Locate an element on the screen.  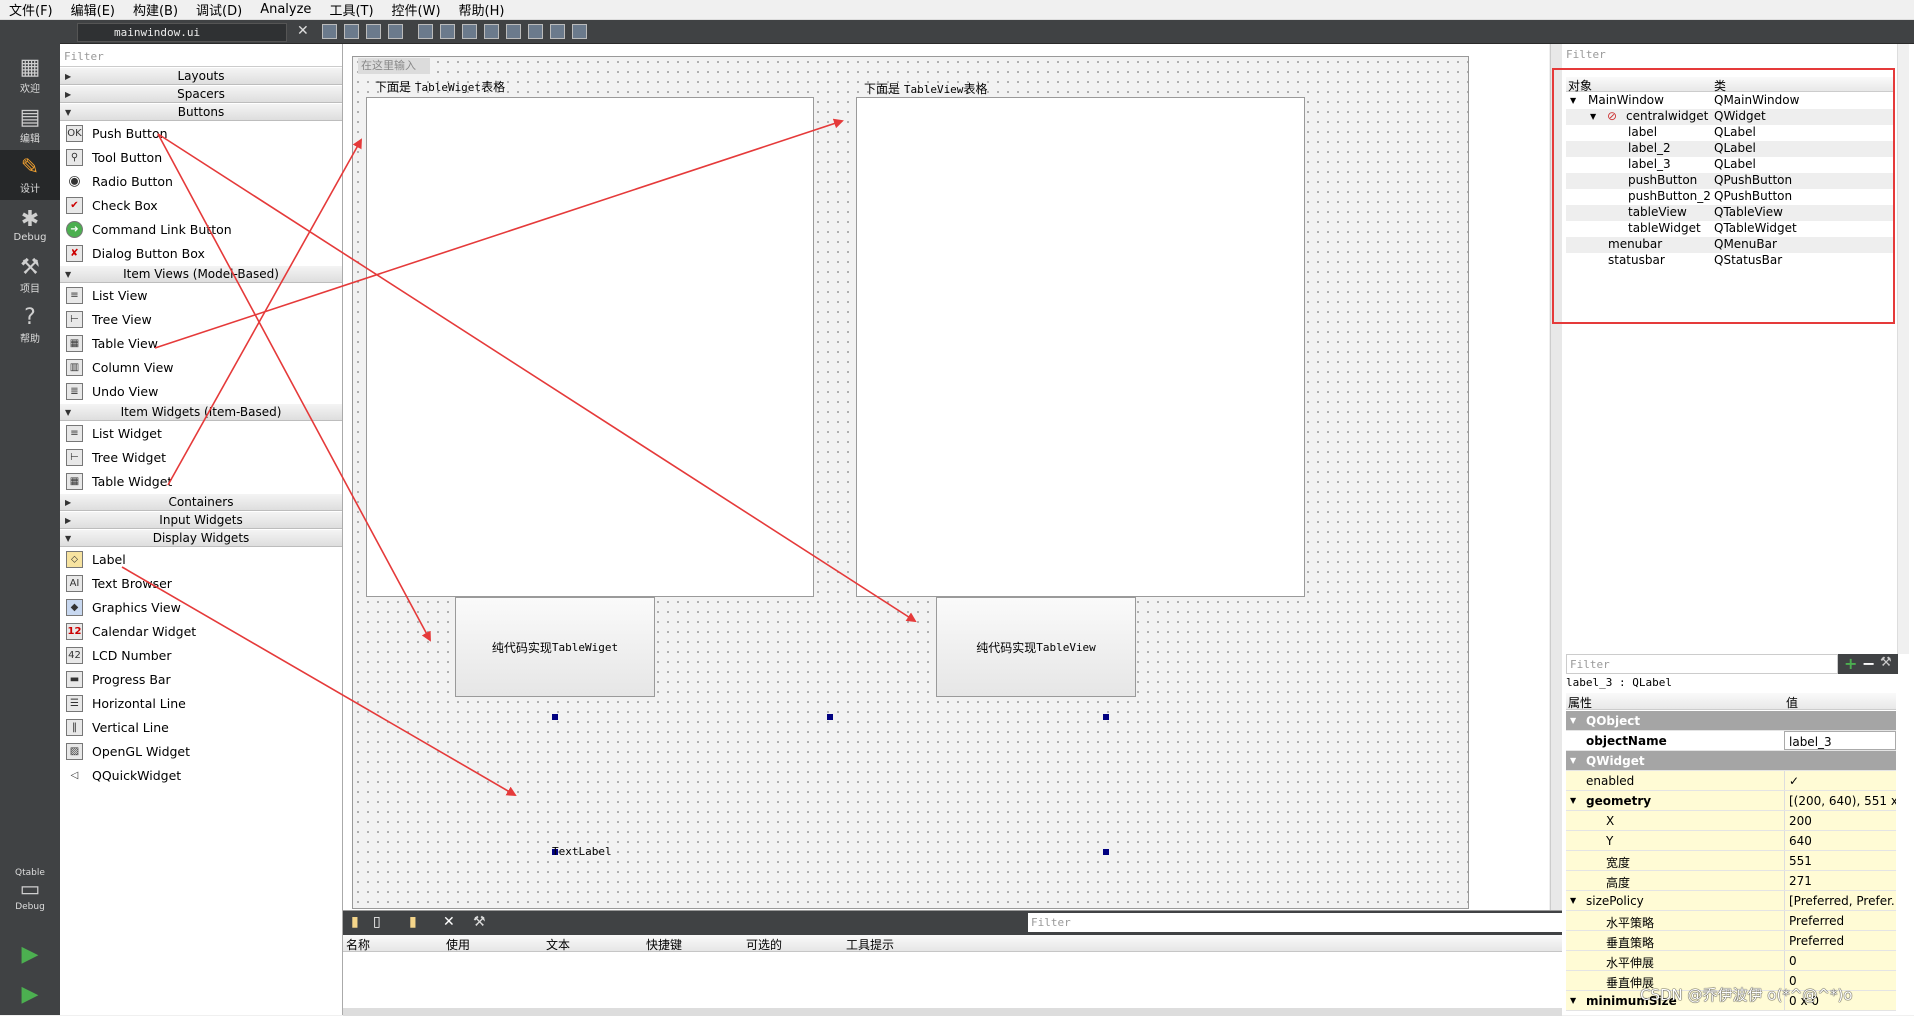
object-inspector-scrollbar is located at coordinates (1903, 349).